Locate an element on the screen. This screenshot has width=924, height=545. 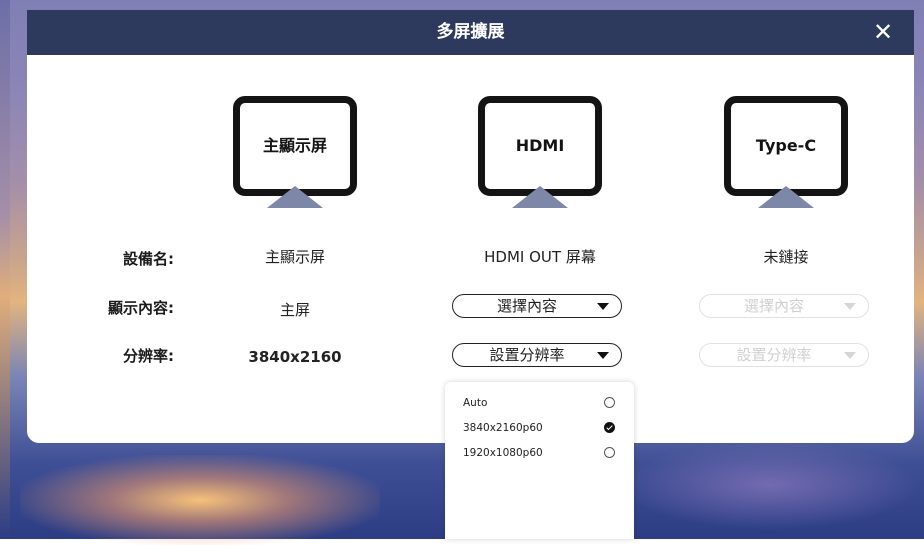
device-name-typec: 未鏈接 is located at coordinates (786, 257).